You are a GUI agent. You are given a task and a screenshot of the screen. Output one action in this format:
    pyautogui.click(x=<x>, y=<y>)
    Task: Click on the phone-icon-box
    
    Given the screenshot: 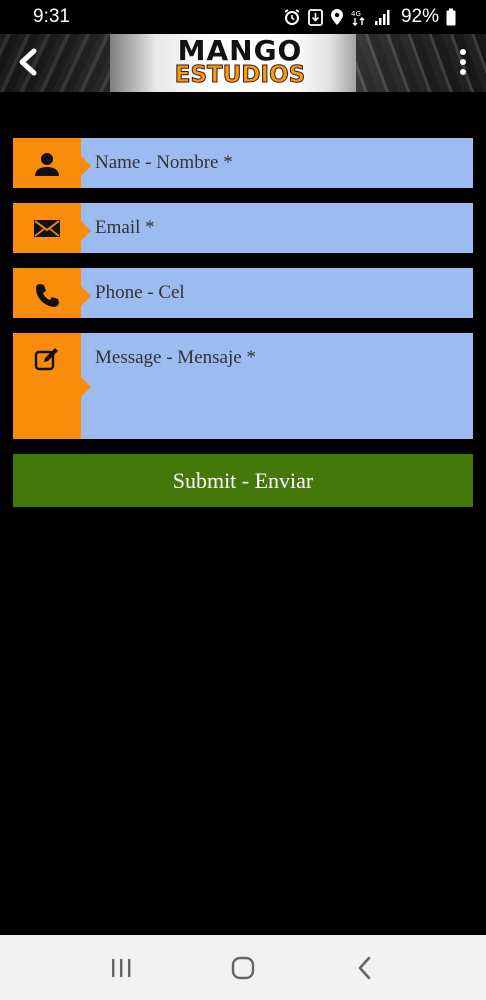 What is the action you would take?
    pyautogui.click(x=52, y=293)
    